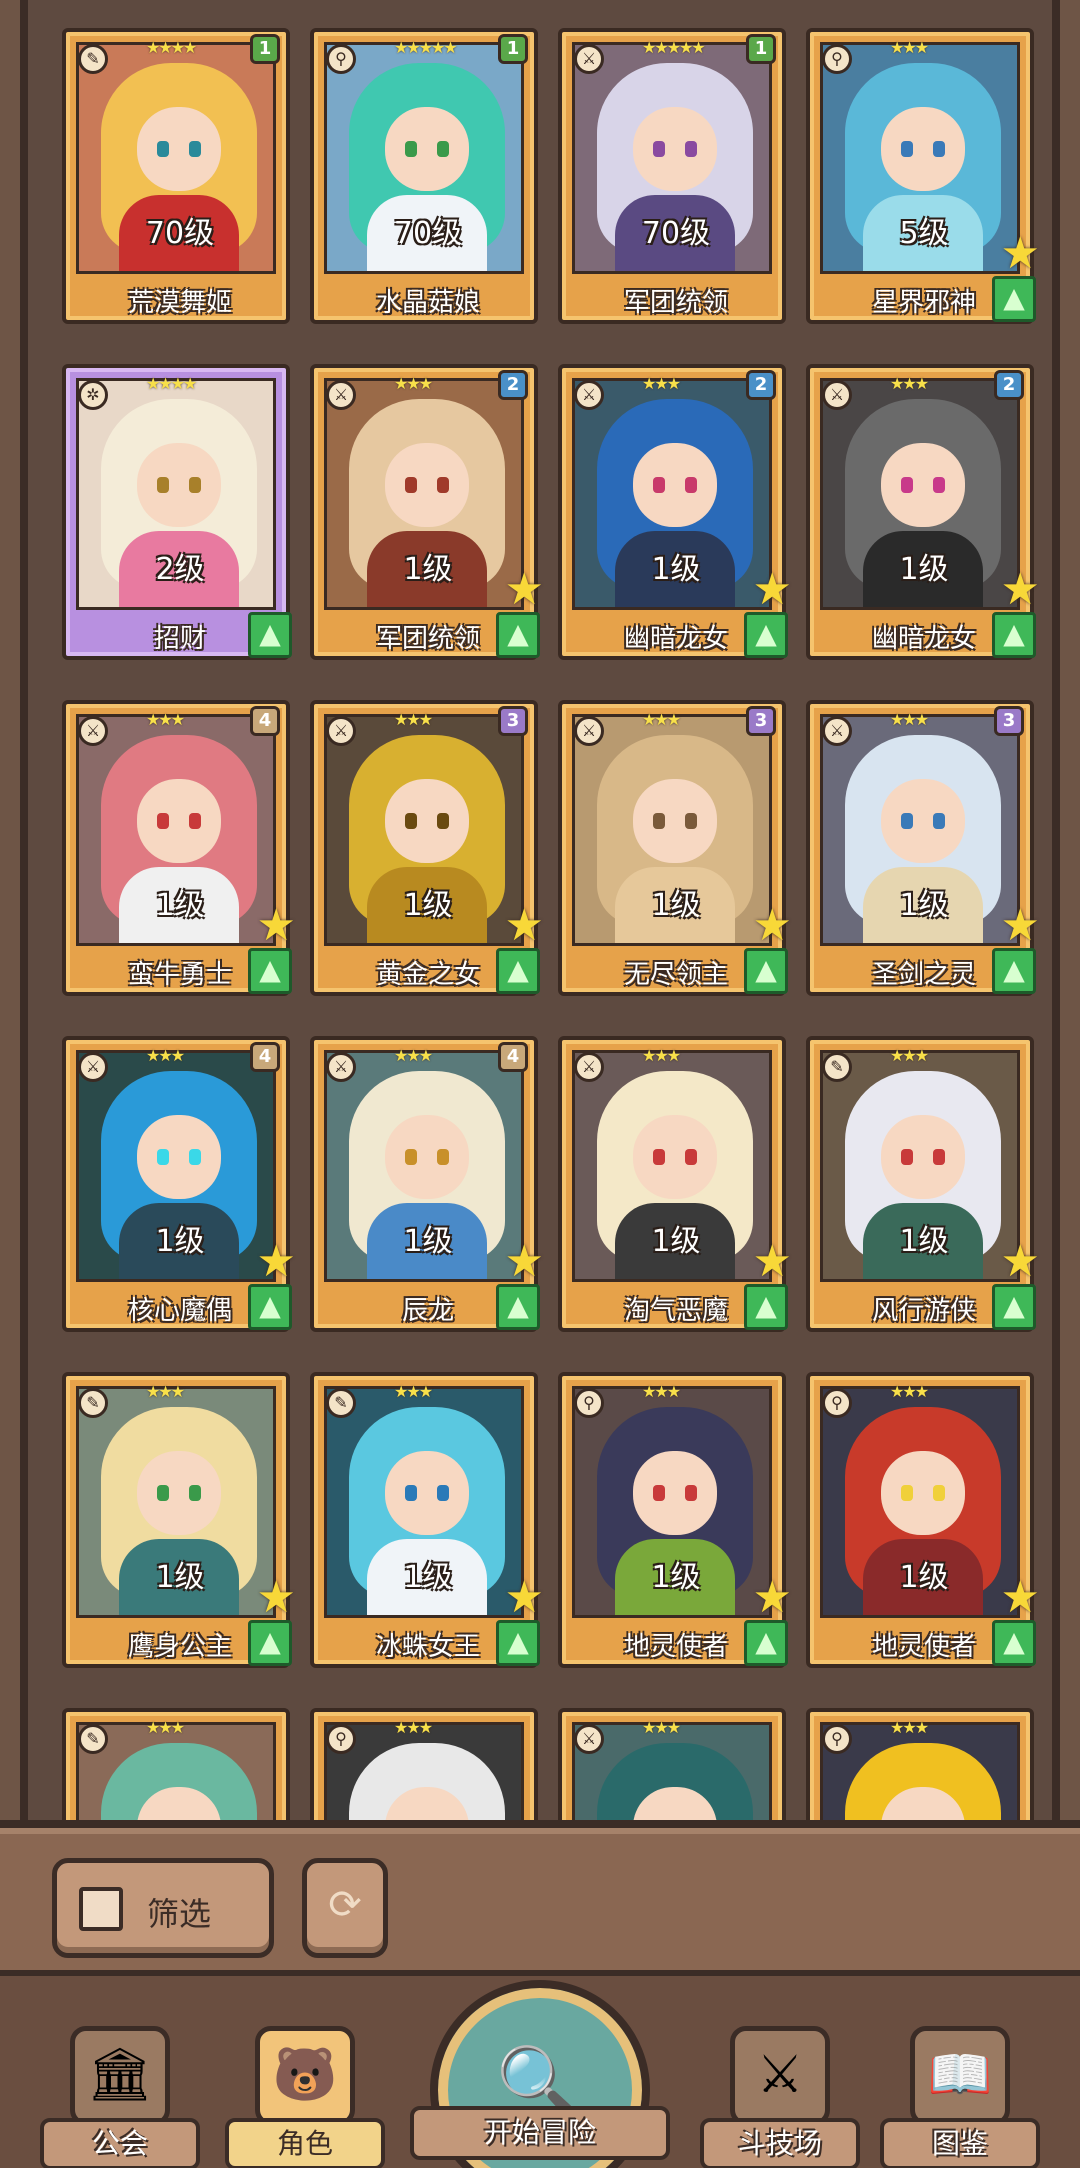 This screenshot has width=1080, height=2168. What do you see at coordinates (120, 2143) in the screenshot?
I see `nav-guild-label: 公会` at bounding box center [120, 2143].